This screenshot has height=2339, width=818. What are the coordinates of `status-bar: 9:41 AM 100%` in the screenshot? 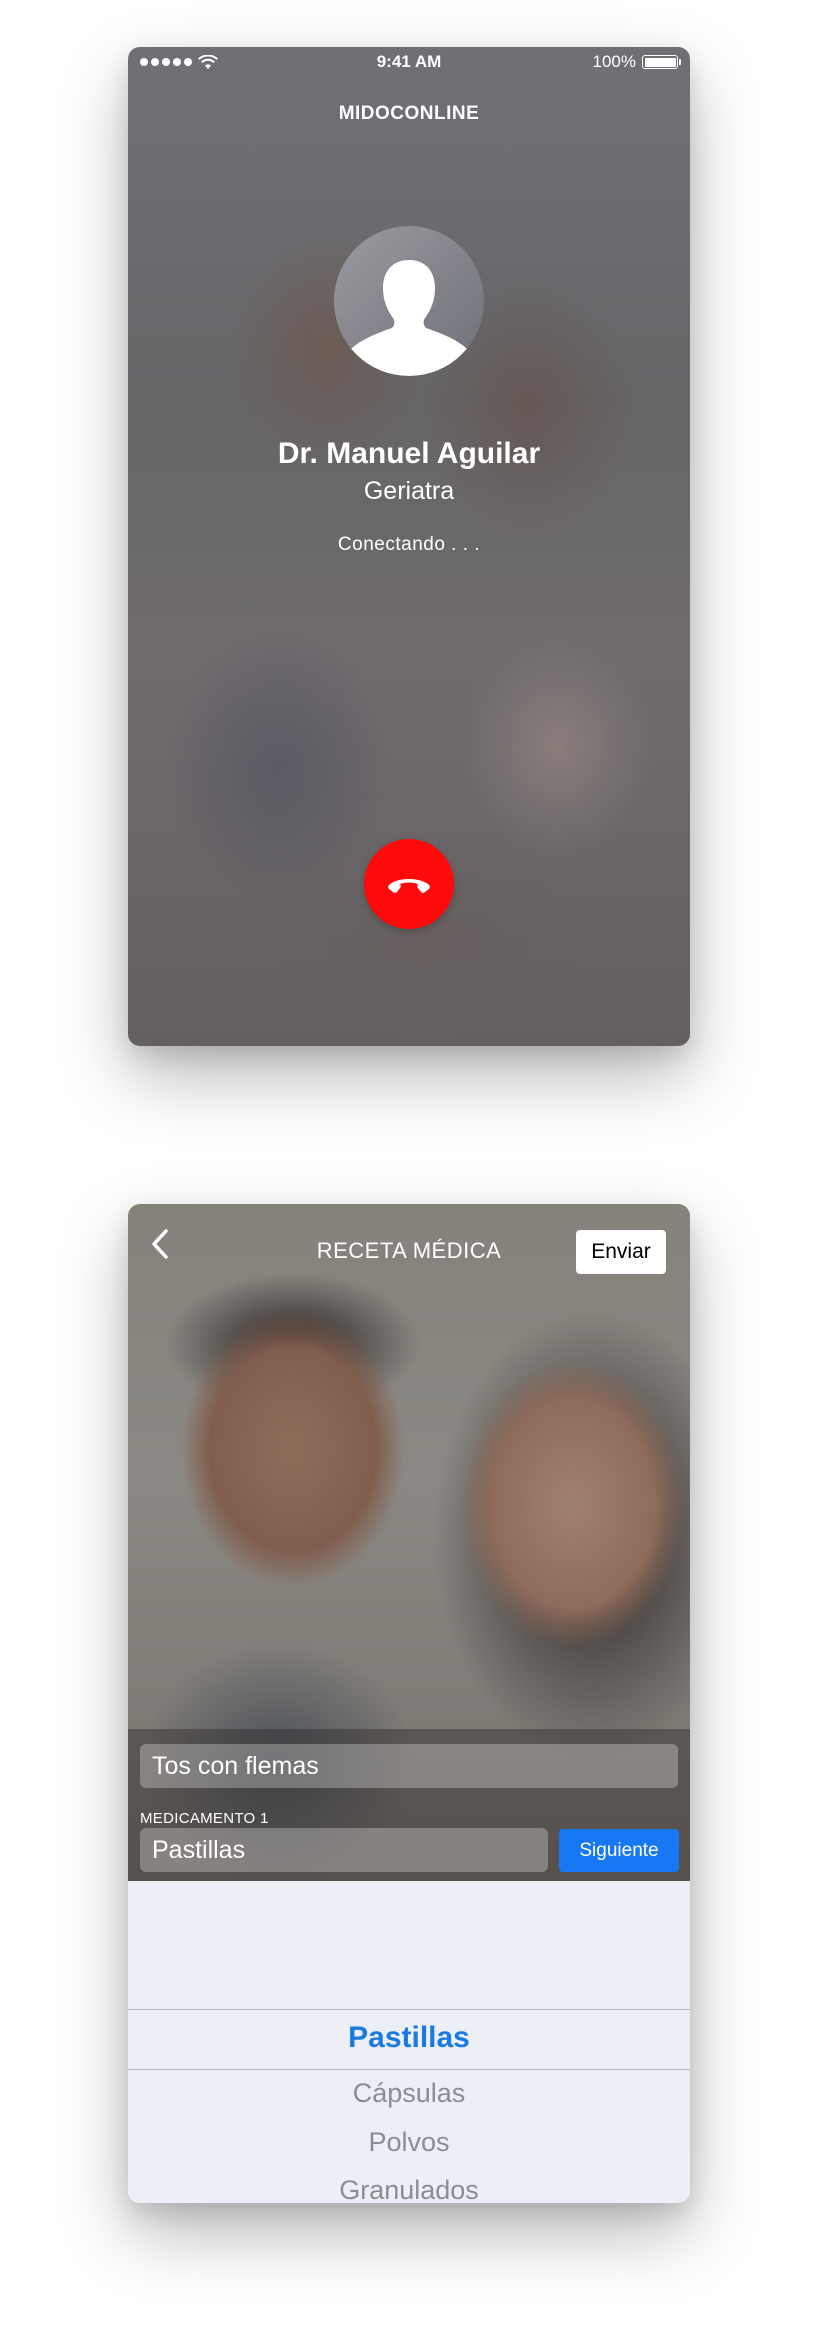 It's located at (409, 62).